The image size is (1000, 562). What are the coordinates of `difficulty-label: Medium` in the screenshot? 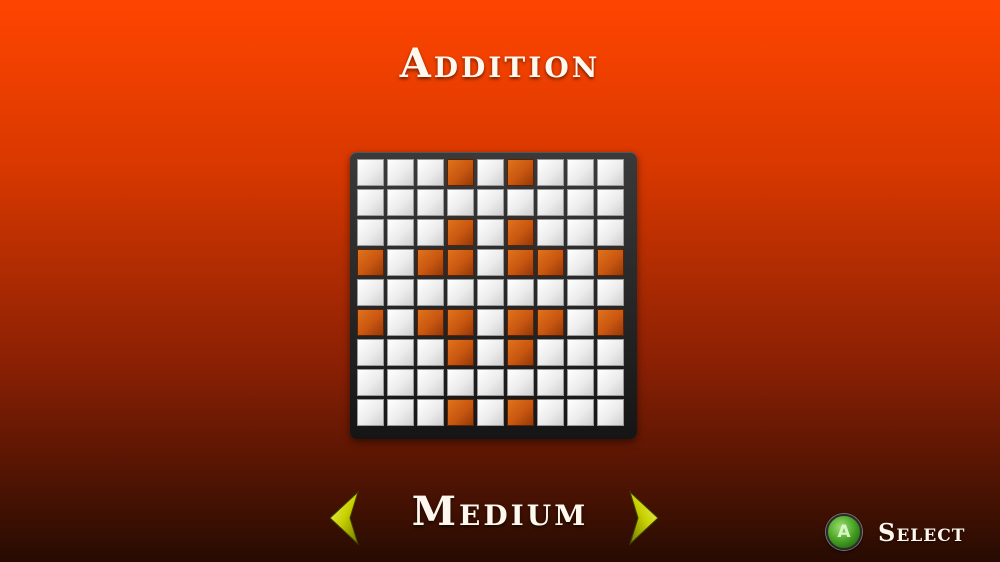 It's located at (500, 511).